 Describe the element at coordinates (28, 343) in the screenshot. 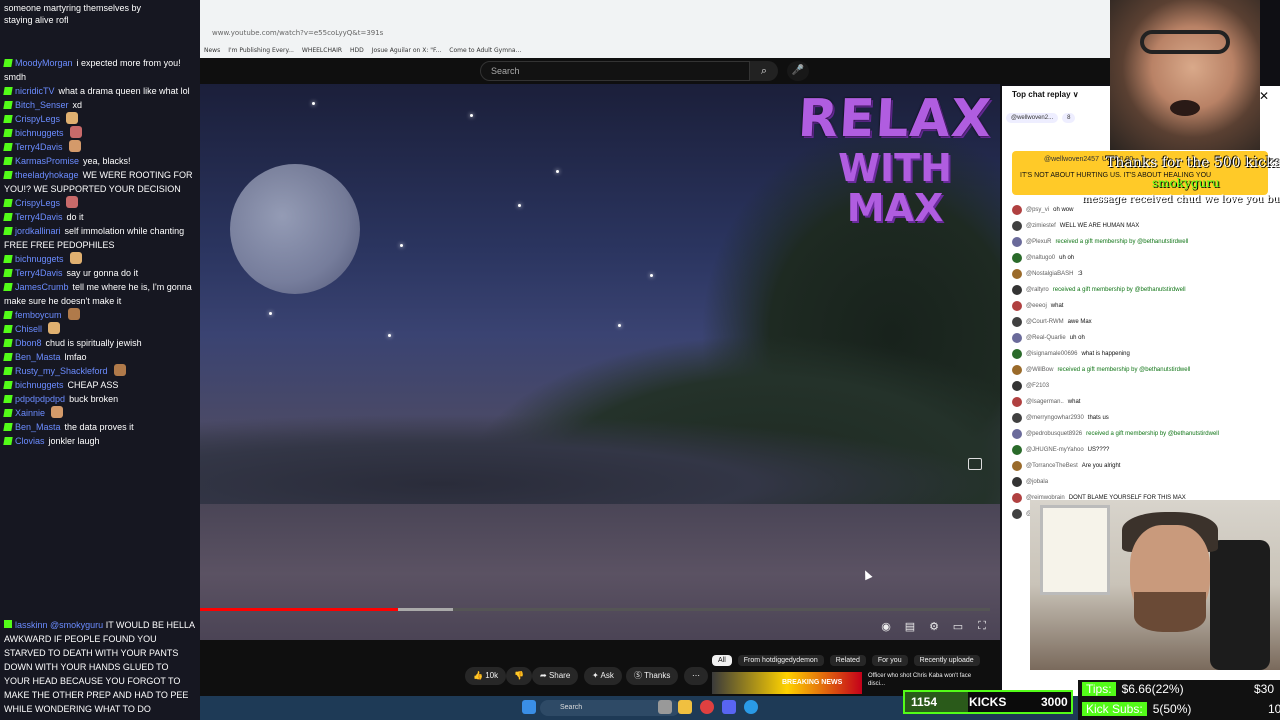

I see `kick-chat-username: Dbon8` at that location.